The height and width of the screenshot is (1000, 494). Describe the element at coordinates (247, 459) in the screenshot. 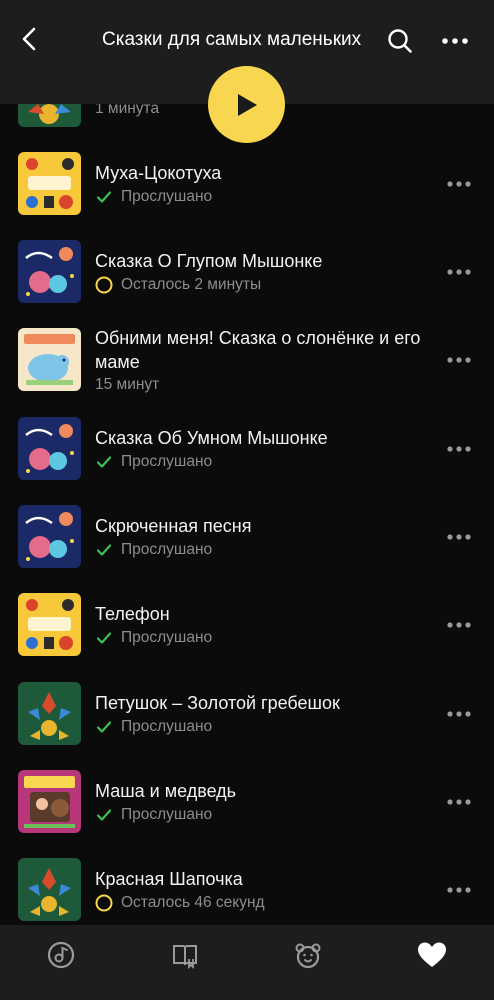

I see `list-item: Сказка Об Умном Мышонке Прослушано` at that location.